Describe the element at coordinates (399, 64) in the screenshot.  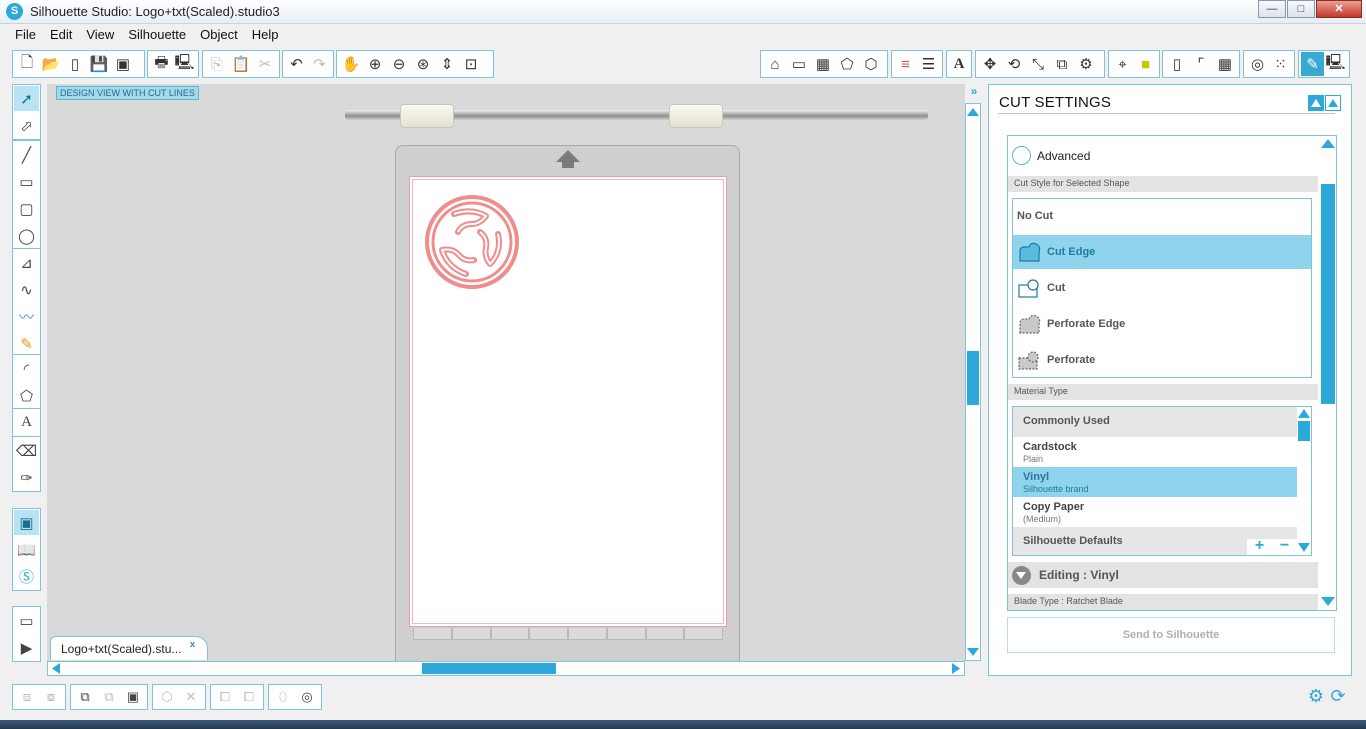
I see `zoom-out-icon: ⊖` at that location.